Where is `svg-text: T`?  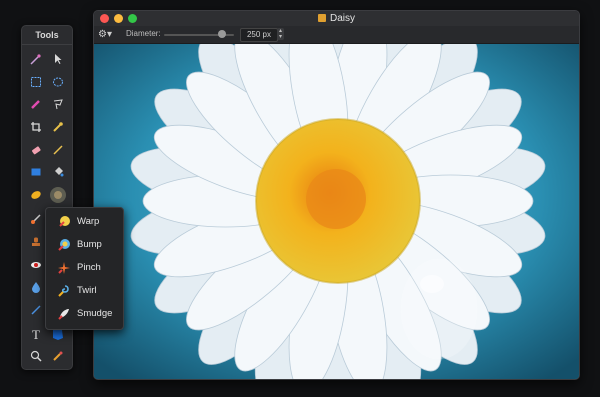 svg-text: T is located at coordinates (36, 334).